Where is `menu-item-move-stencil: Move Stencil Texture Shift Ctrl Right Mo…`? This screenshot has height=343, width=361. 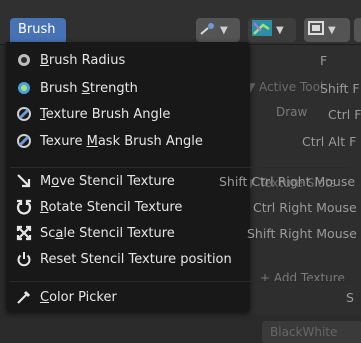
menu-item-move-stencil: Move Stencil Texture Shift Ctrl Right Mo… is located at coordinates (177, 181).